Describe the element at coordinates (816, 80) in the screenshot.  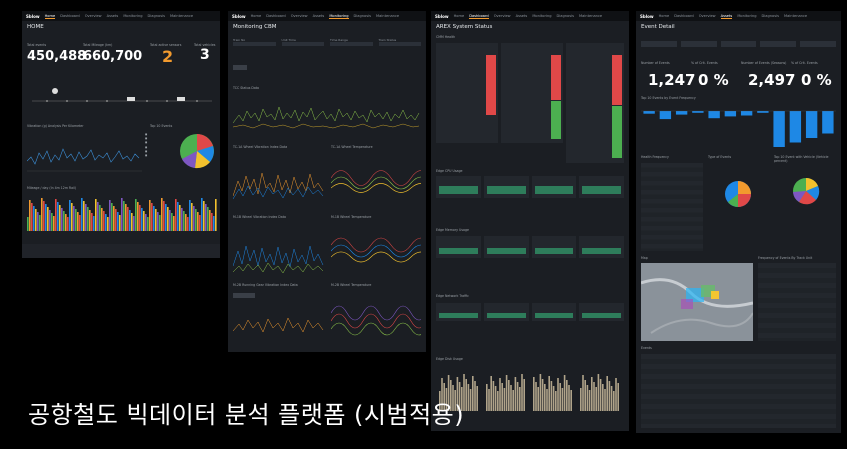
I see `kpi-value: 0 %` at that location.